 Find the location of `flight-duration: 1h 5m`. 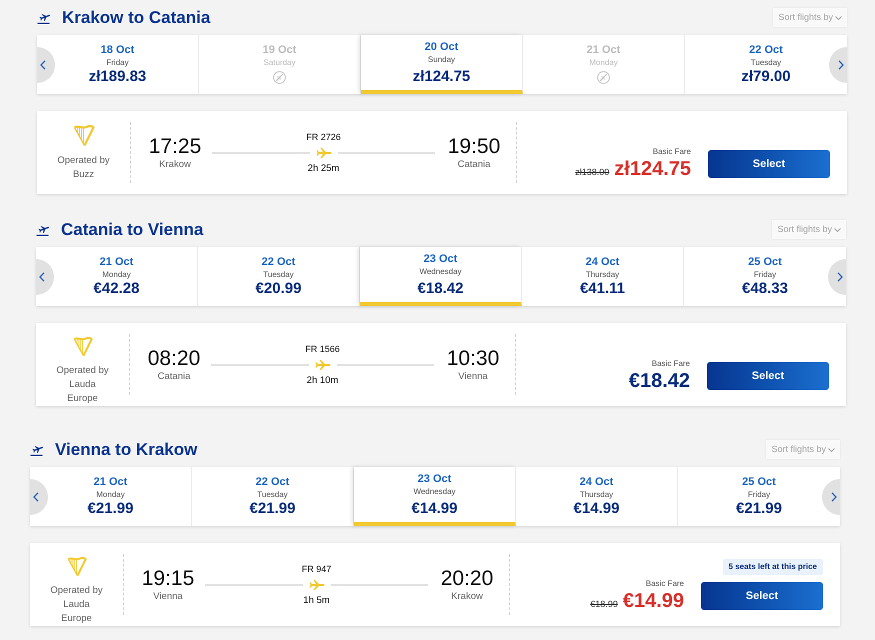

flight-duration: 1h 5m is located at coordinates (316, 600).